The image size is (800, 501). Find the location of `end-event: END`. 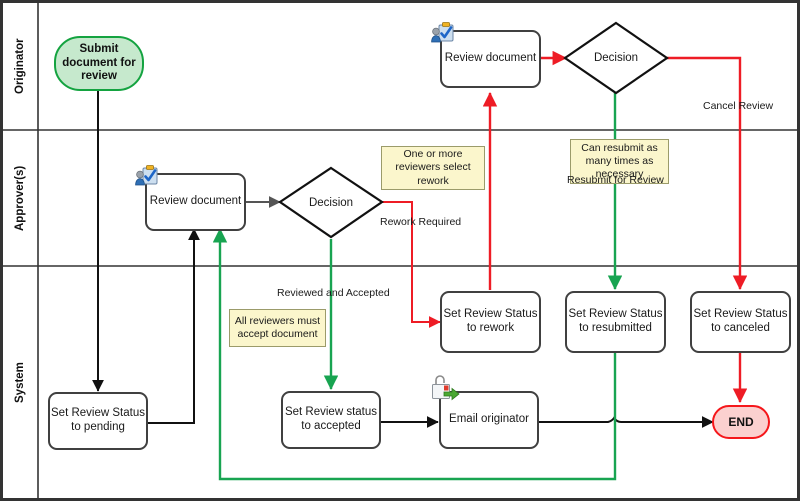

end-event: END is located at coordinates (741, 422).